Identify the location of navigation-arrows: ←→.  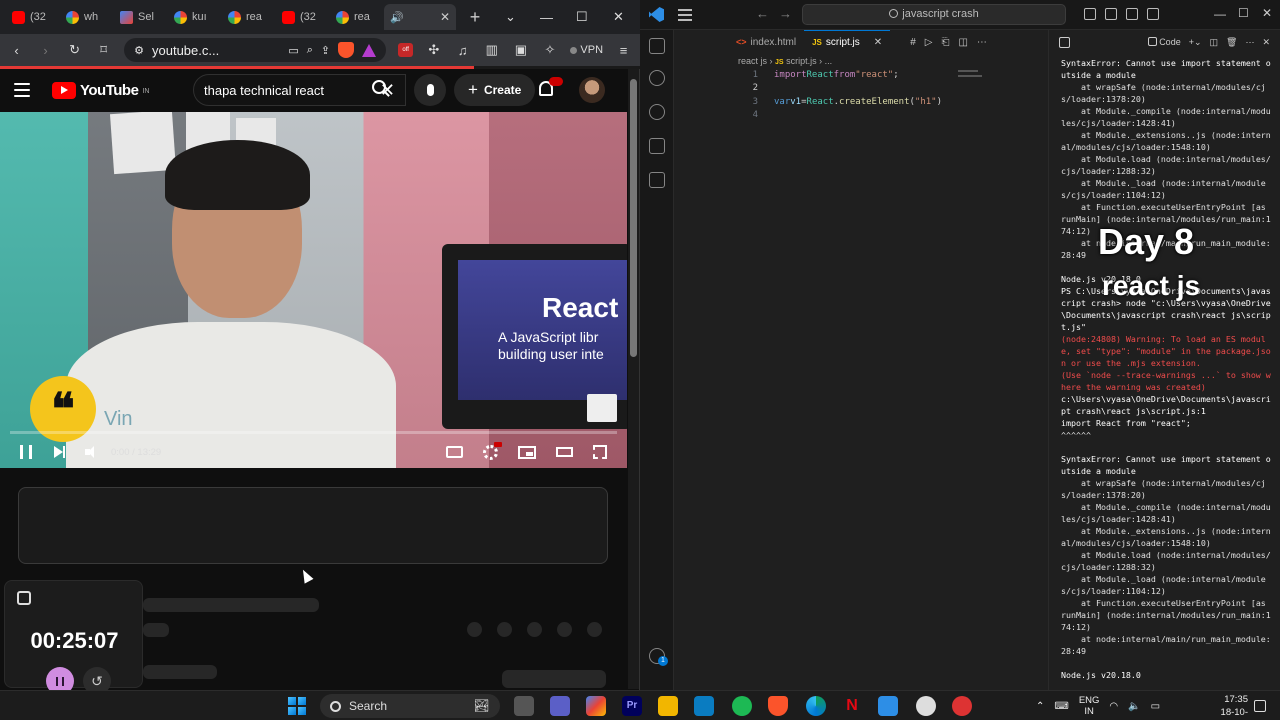
(779, 13).